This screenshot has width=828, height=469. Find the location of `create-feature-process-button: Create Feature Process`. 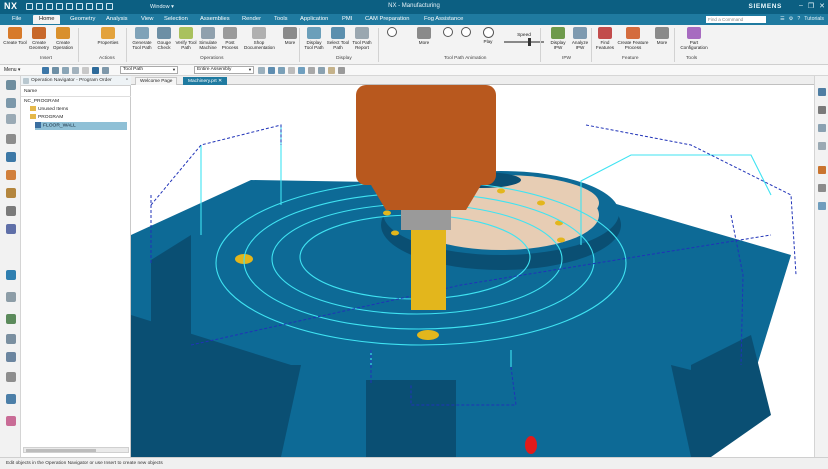

create-feature-process-button: Create Feature Process is located at coordinates (633, 38).